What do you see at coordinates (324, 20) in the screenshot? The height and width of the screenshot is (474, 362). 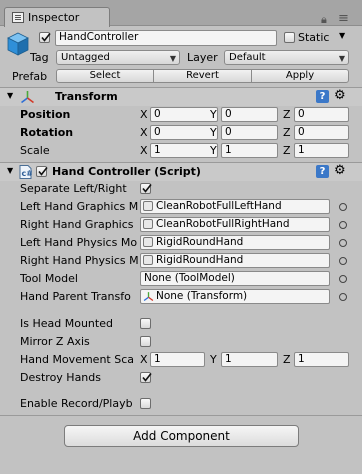 I see `lock-icon: 🔒︎` at bounding box center [324, 20].